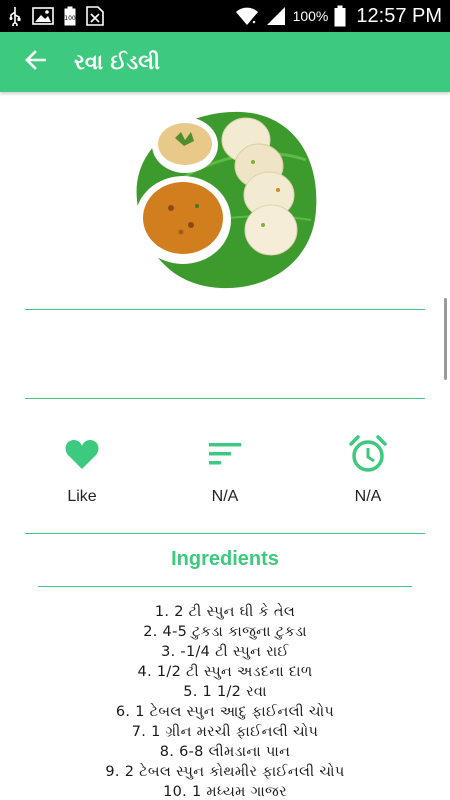 The image size is (450, 800). Describe the element at coordinates (117, 61) in the screenshot. I see `page-title: રવા ઈડલી` at that location.